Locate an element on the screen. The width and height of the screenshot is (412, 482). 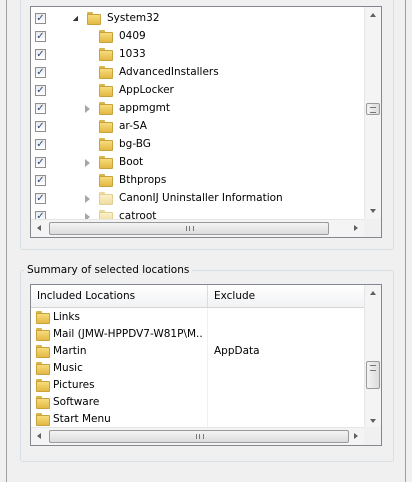
tree-item: ✓ bg-BG is located at coordinates (198, 145).